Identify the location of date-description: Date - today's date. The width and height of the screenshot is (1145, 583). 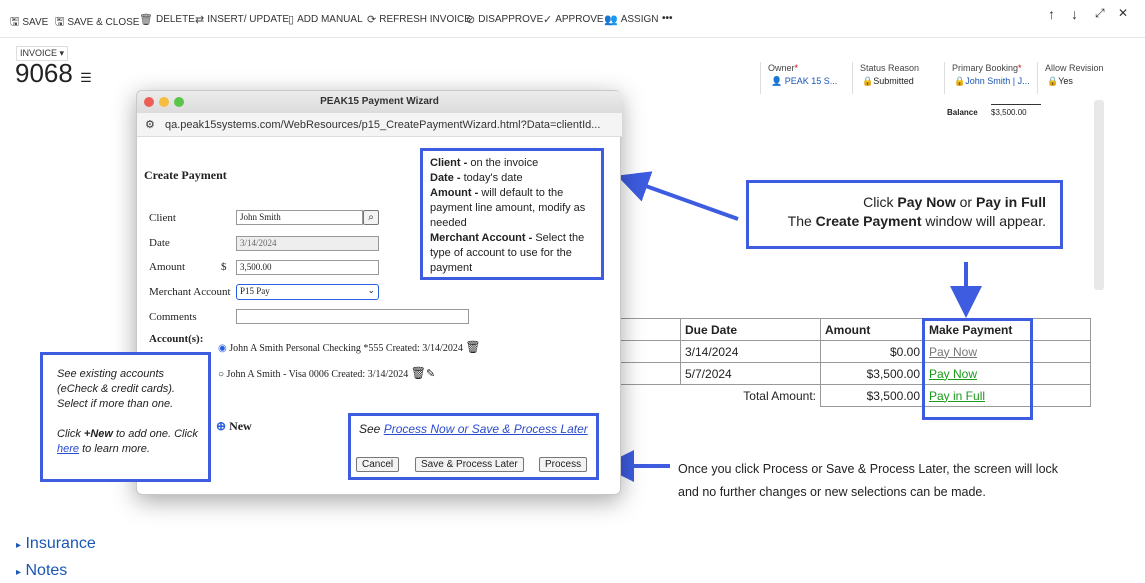
(476, 178).